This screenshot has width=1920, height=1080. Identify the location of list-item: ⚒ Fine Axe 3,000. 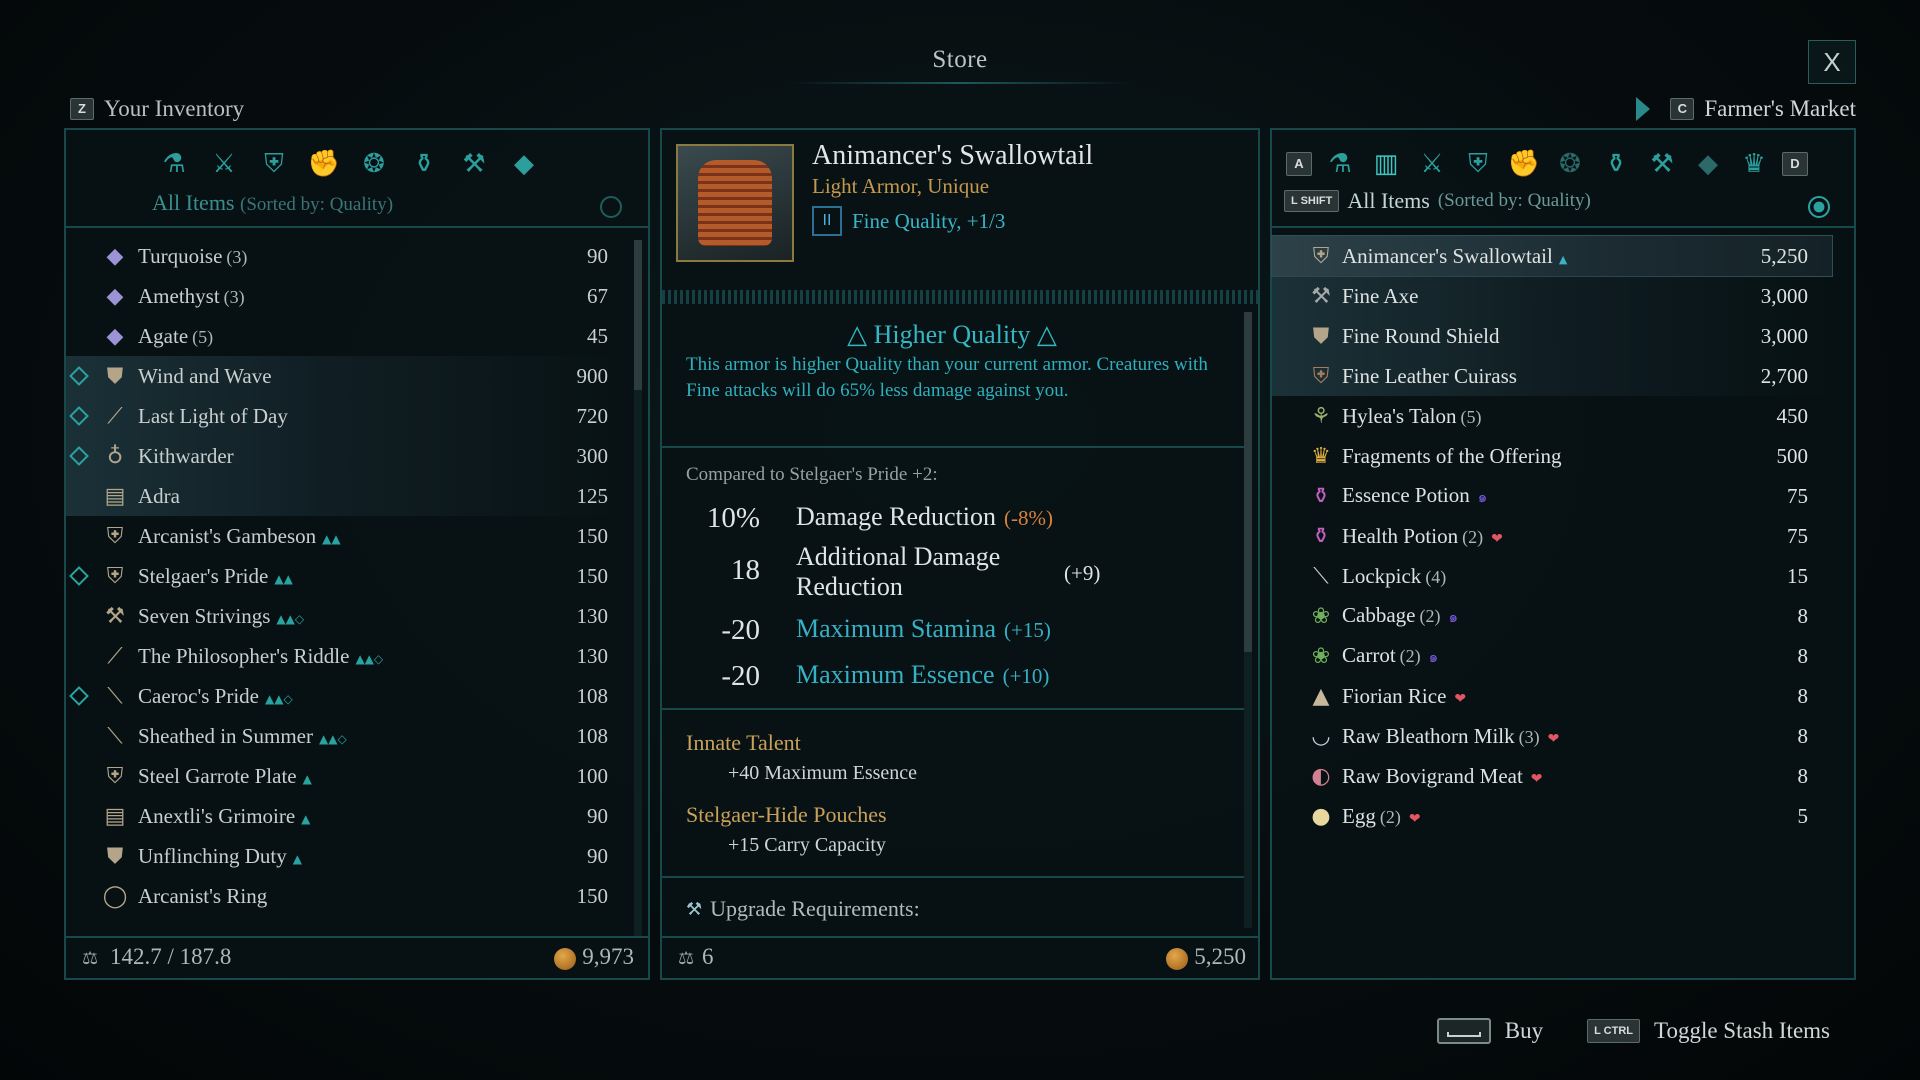
(1552, 296).